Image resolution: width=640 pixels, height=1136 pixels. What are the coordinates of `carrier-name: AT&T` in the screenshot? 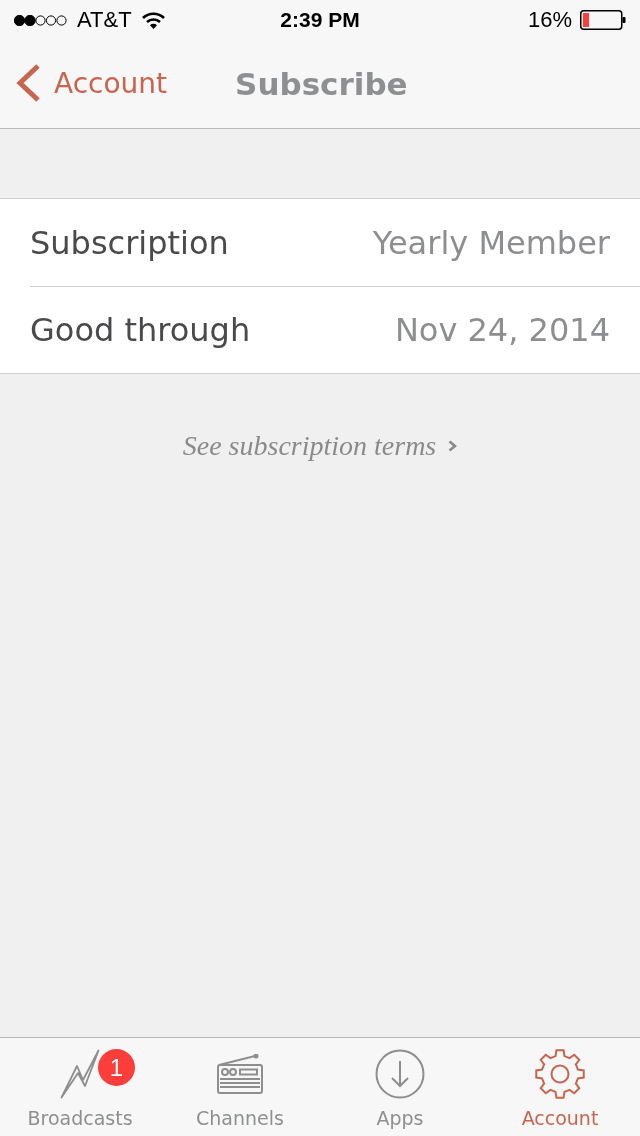 It's located at (104, 20).